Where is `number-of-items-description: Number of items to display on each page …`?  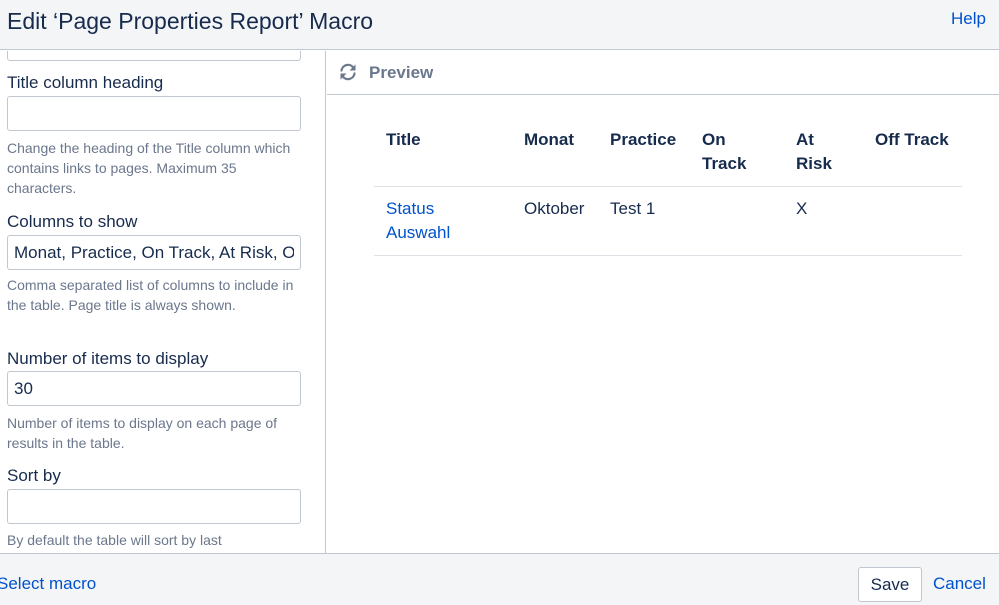 number-of-items-description: Number of items to display on each page … is located at coordinates (142, 433).